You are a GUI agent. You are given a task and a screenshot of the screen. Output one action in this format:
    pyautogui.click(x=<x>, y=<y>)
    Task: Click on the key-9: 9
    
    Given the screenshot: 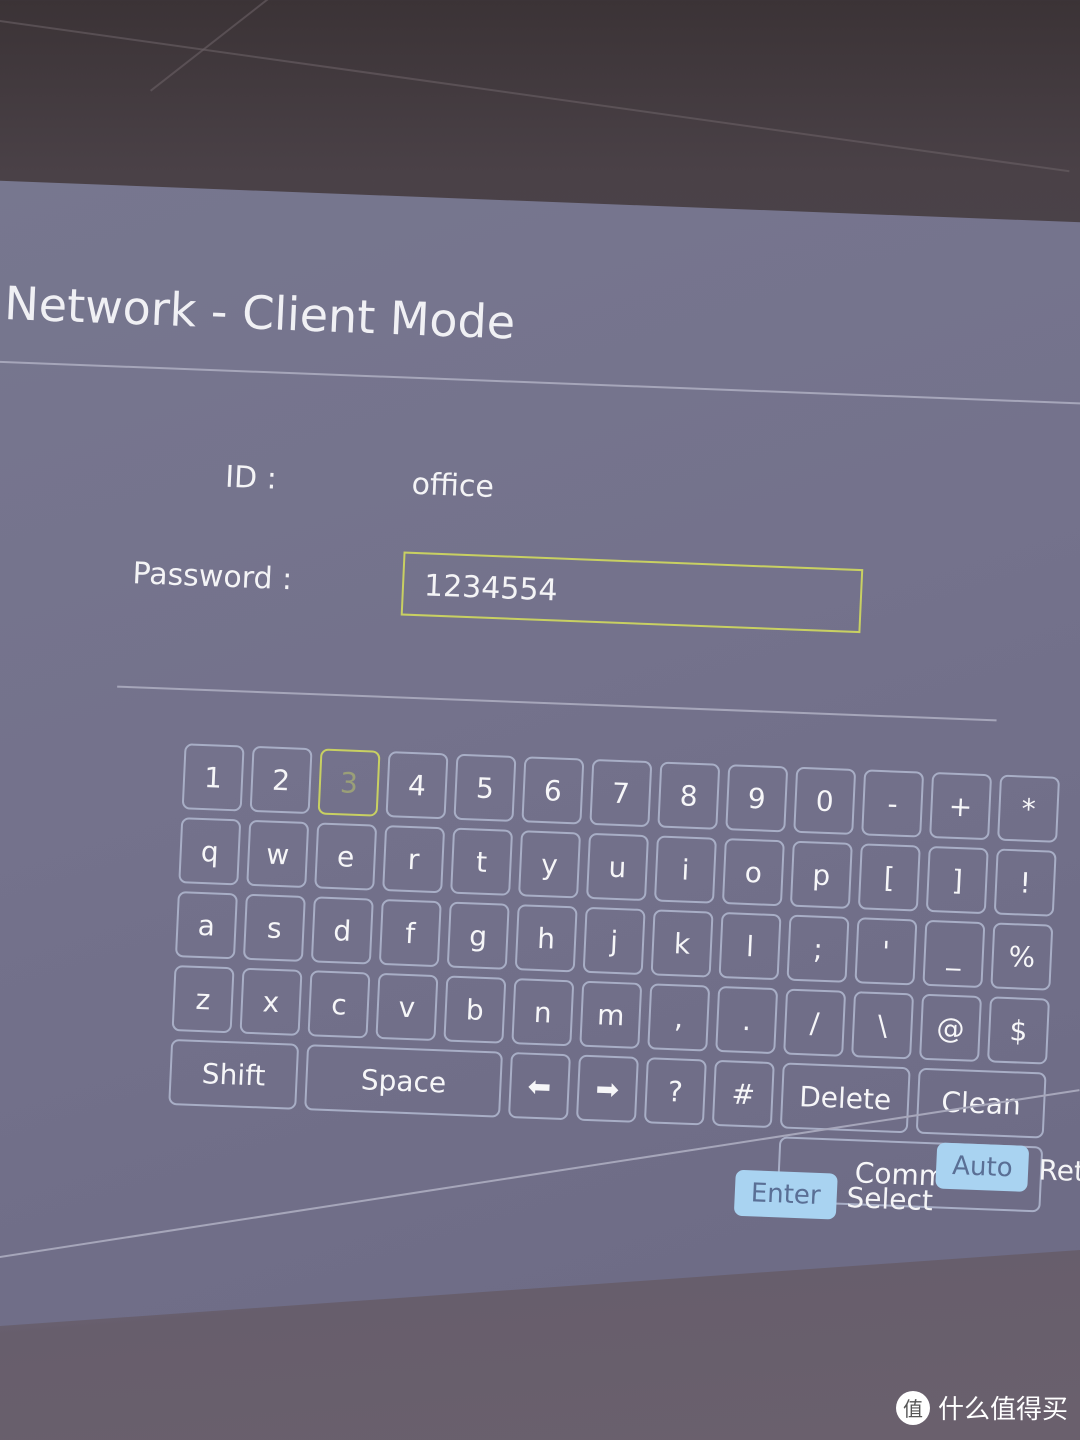 What is the action you would take?
    pyautogui.click(x=757, y=798)
    